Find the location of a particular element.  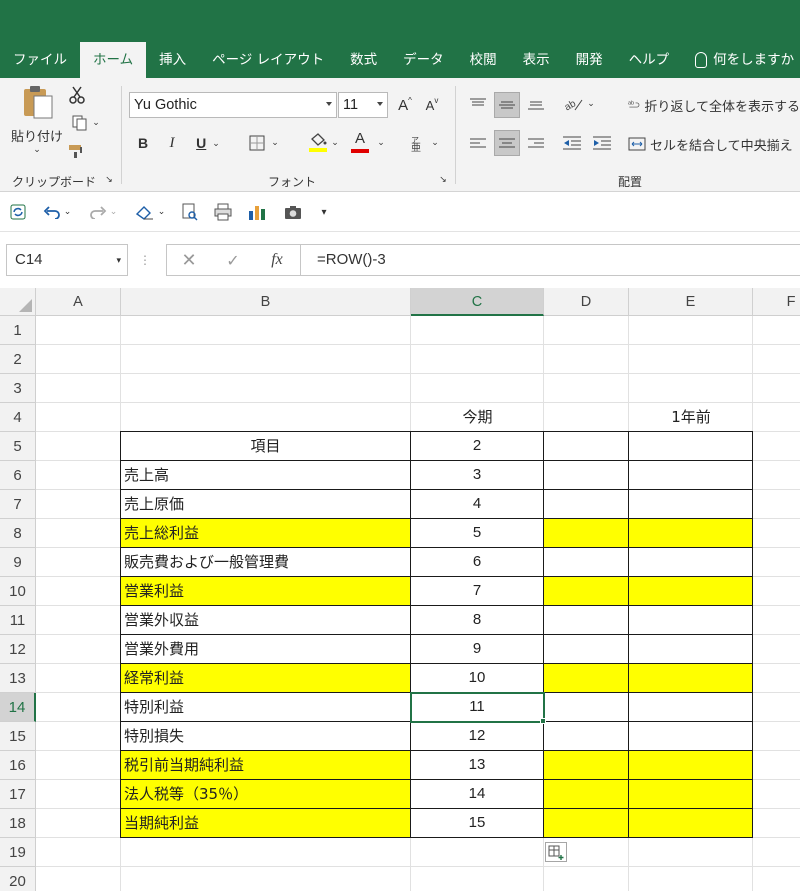

font-name-input: Yu Gothic is located at coordinates (233, 105).